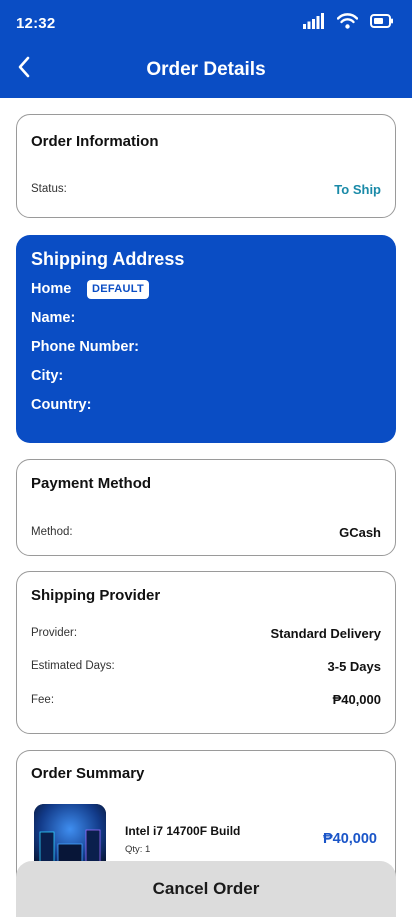  Describe the element at coordinates (52, 532) in the screenshot. I see `method-label: Method:` at that location.